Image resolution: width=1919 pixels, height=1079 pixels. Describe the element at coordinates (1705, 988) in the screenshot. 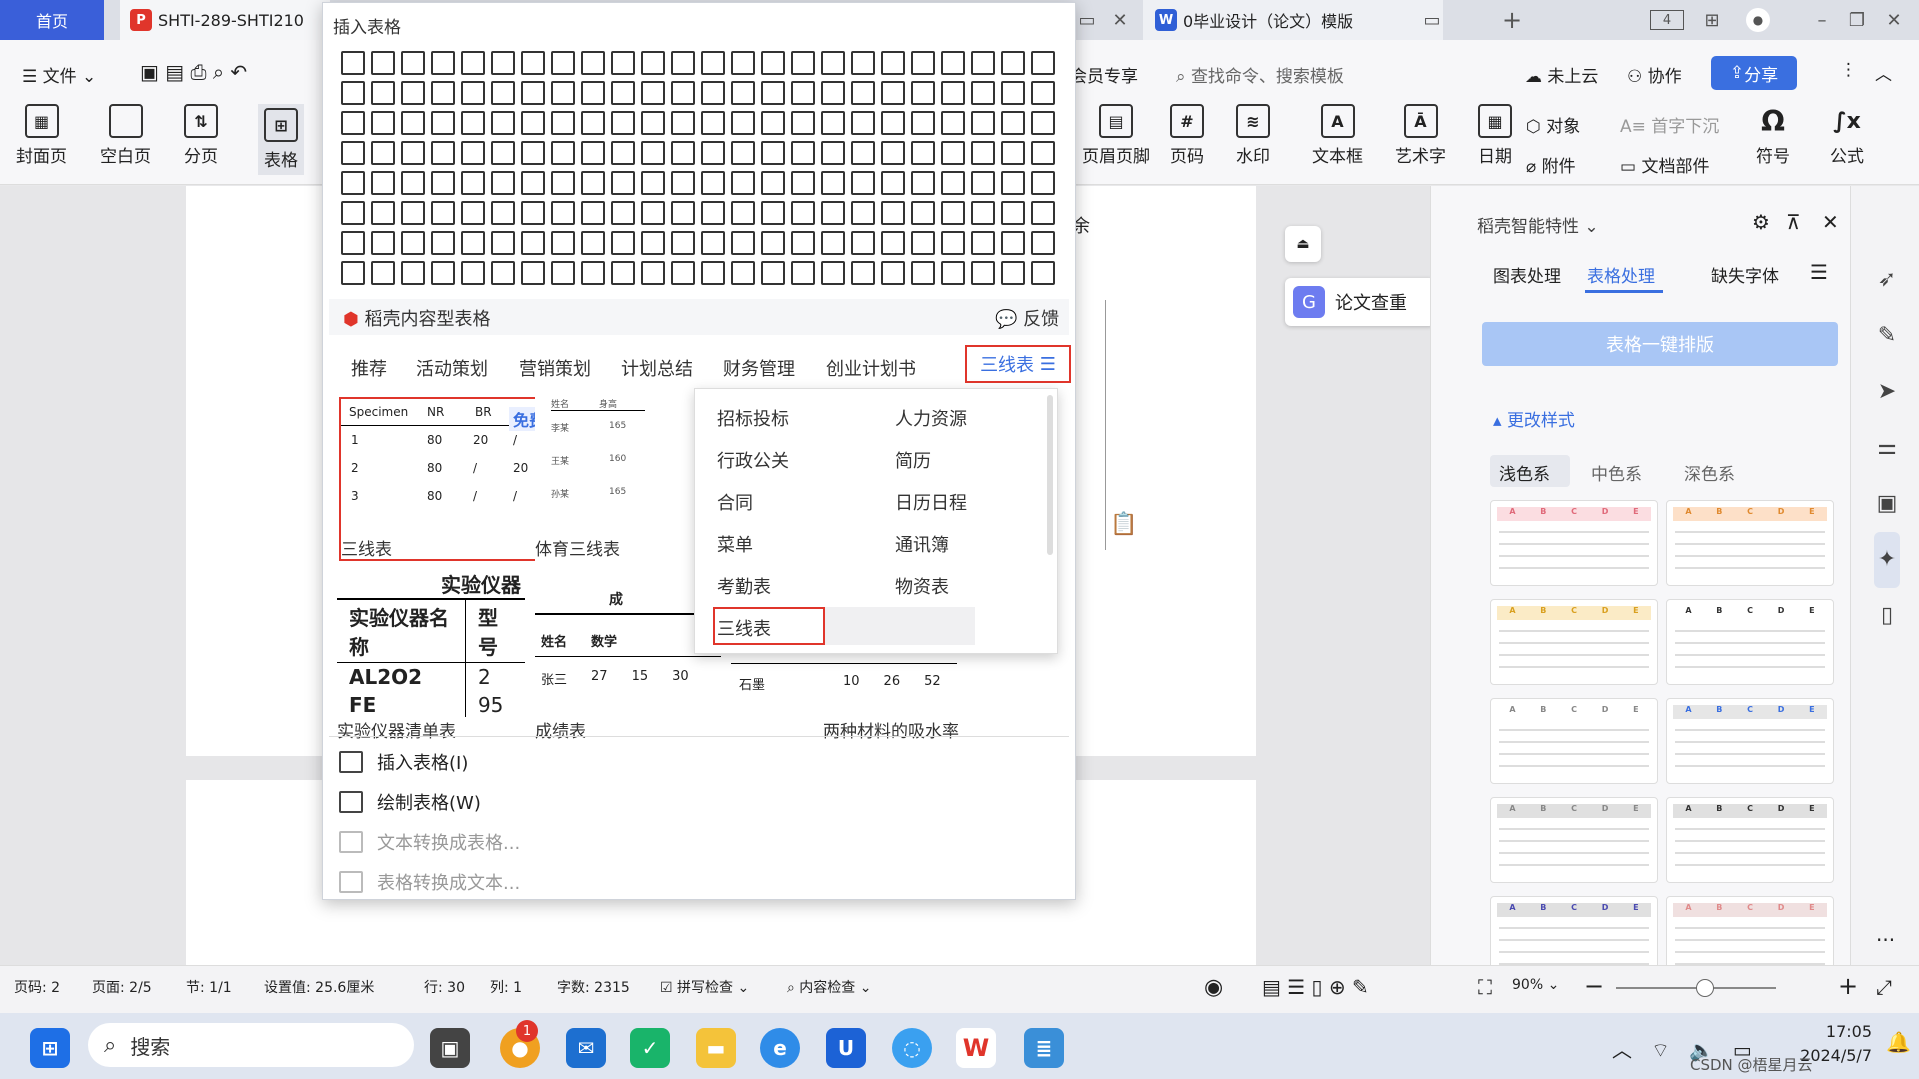

I see `zoom-slider-thumb` at that location.